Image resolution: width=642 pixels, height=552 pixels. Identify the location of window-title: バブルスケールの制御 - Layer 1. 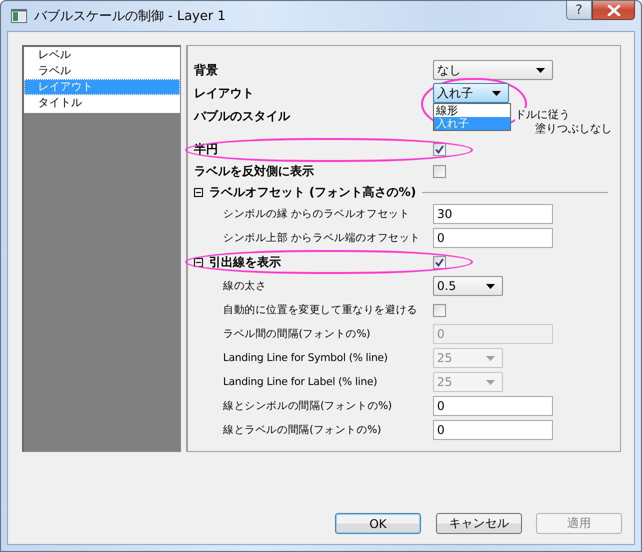
(130, 16).